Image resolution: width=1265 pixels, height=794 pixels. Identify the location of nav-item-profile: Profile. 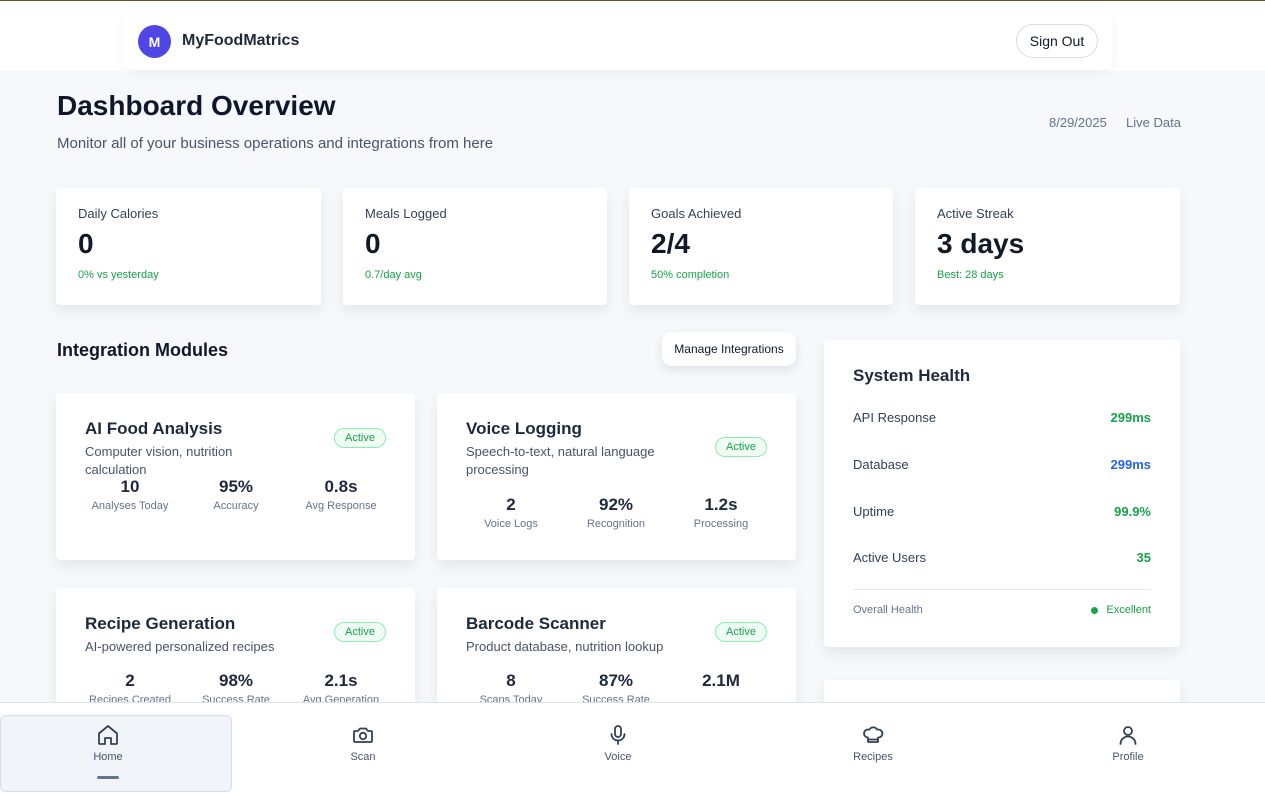
(1128, 743).